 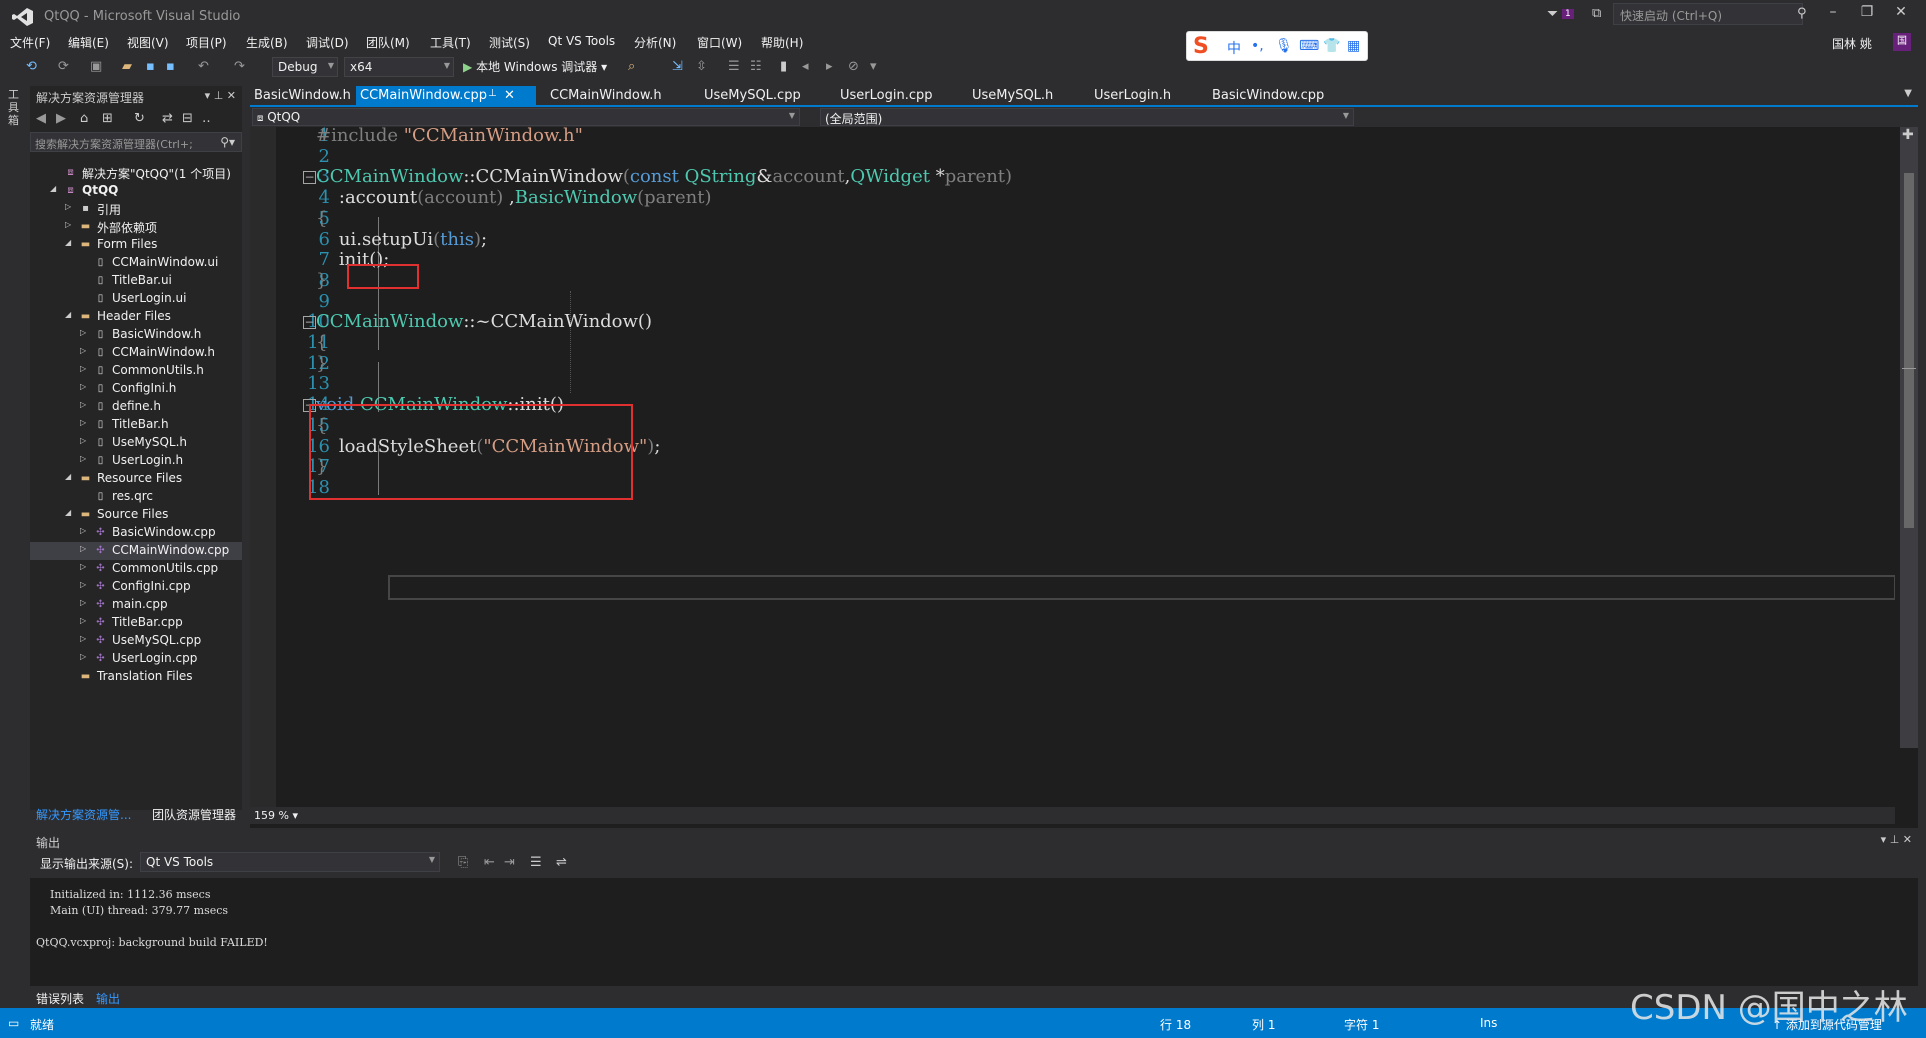 I want to click on platform-dropdown: x64 ▼, so click(x=399, y=67).